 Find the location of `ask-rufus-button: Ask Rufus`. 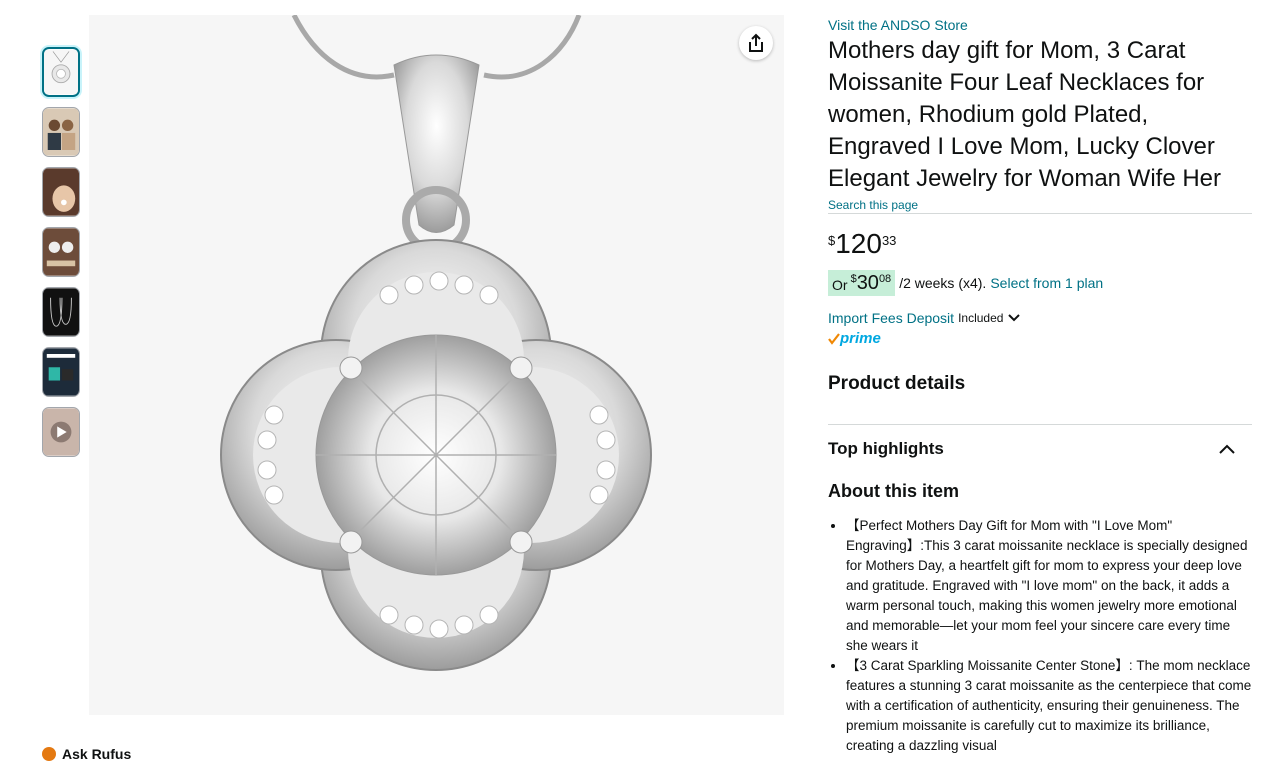

ask-rufus-button: Ask Rufus is located at coordinates (86, 754).